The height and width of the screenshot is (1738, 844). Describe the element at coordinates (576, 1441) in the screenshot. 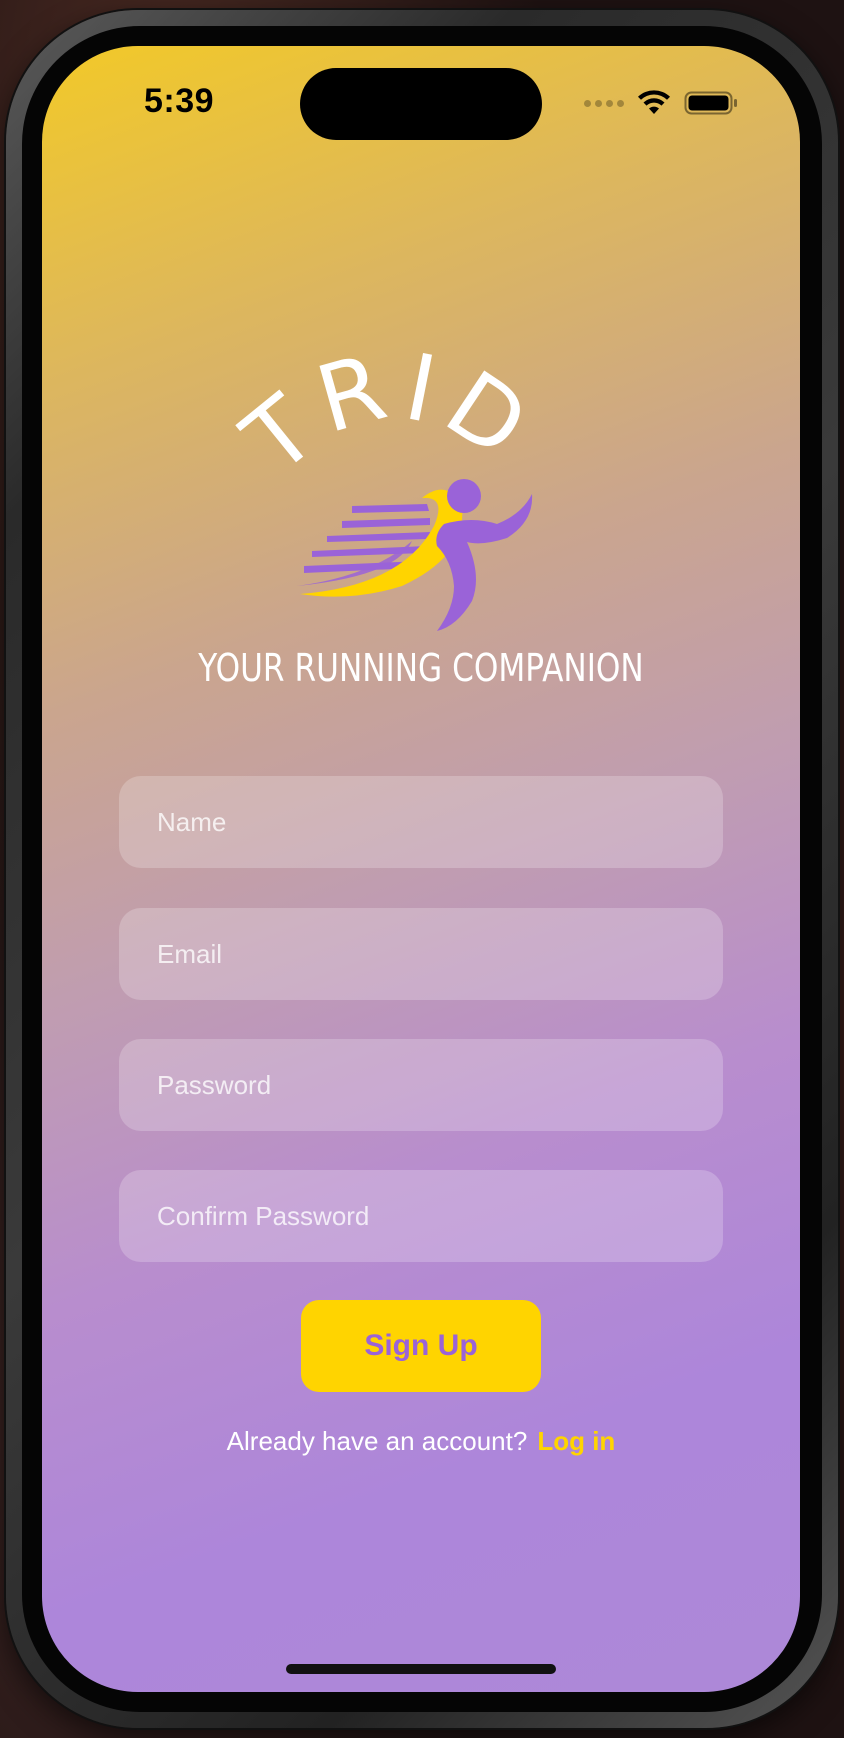

I see `log-in-link: Log in` at that location.